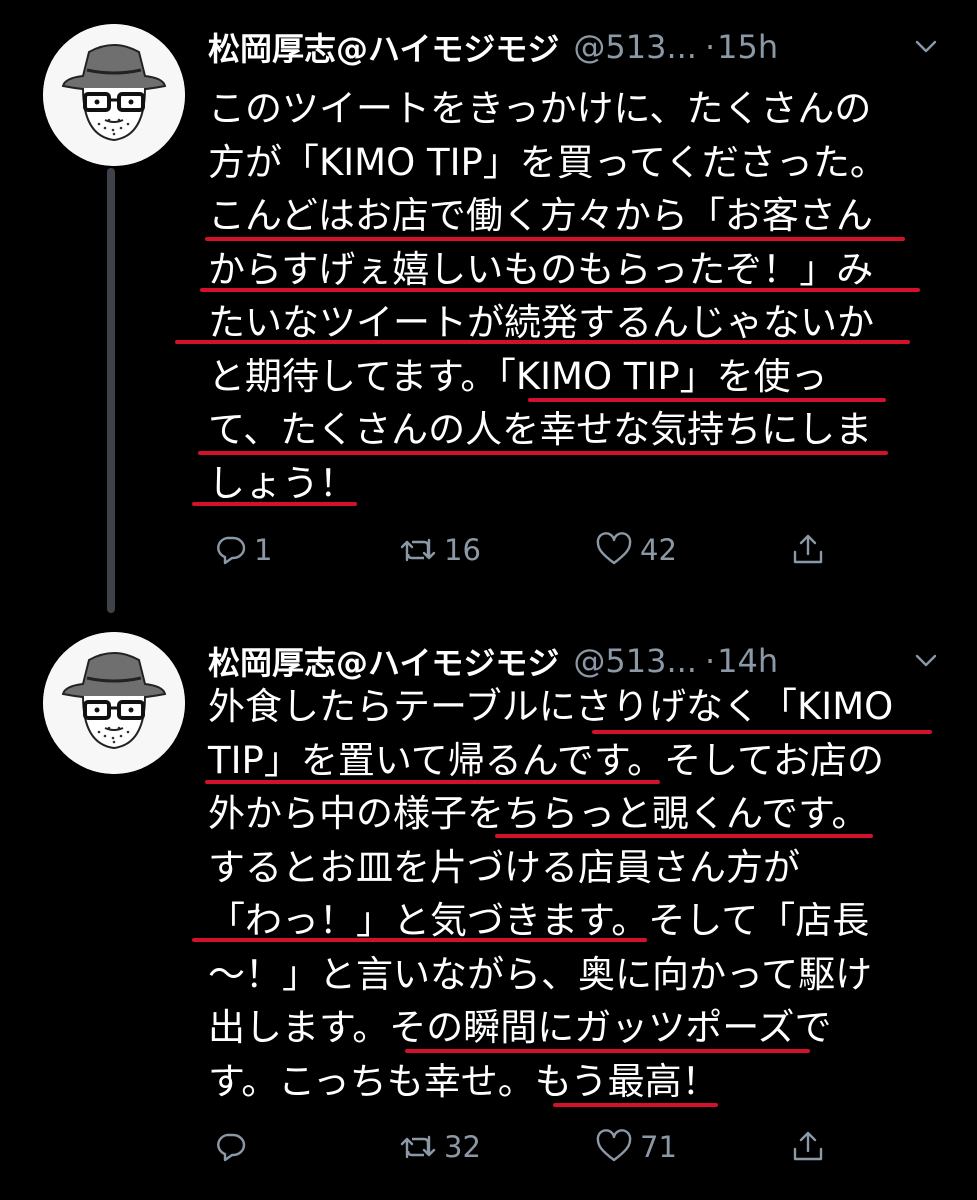 Image resolution: width=977 pixels, height=1200 pixels. I want to click on tweet-text-line: と期待してます。「KIMO TIP」を使っ, so click(518, 376).